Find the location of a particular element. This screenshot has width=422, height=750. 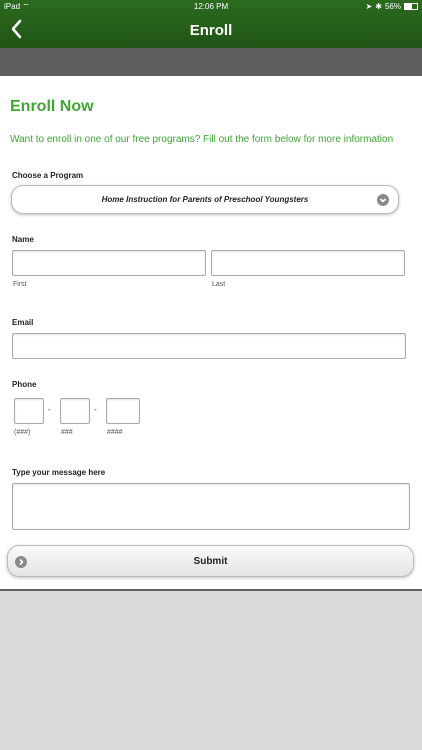

name-label: Name is located at coordinates (23, 239).